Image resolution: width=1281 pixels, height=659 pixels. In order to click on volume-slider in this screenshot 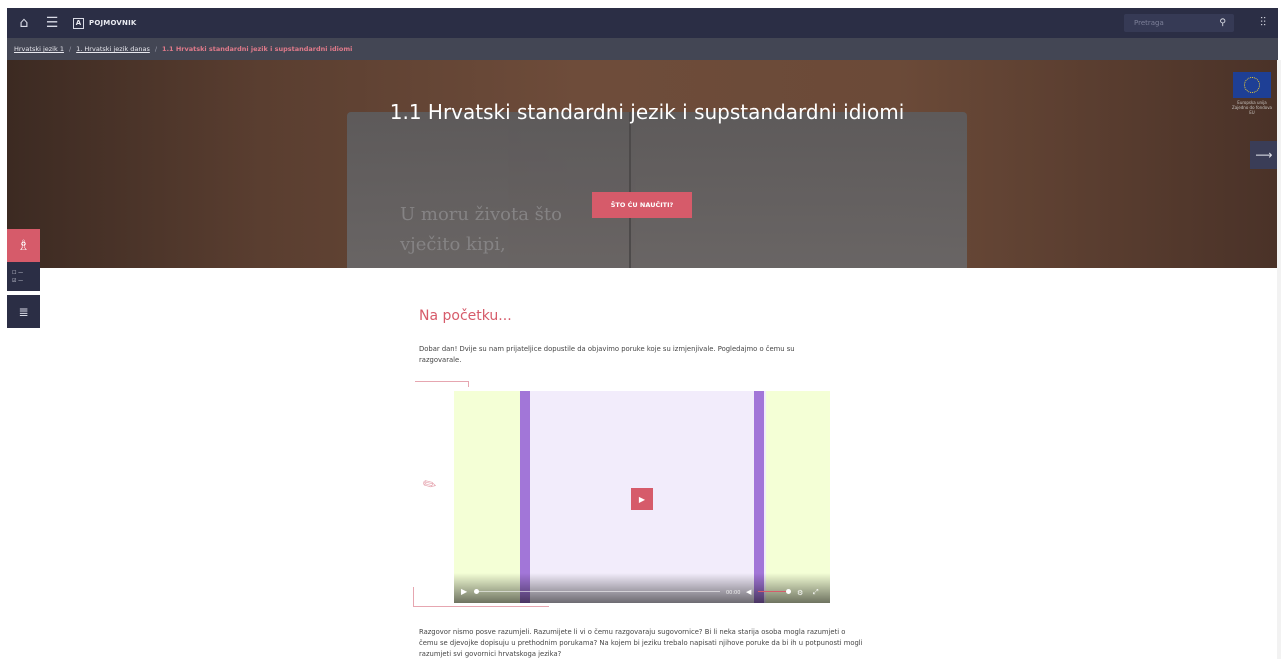, I will do `click(773, 591)`.